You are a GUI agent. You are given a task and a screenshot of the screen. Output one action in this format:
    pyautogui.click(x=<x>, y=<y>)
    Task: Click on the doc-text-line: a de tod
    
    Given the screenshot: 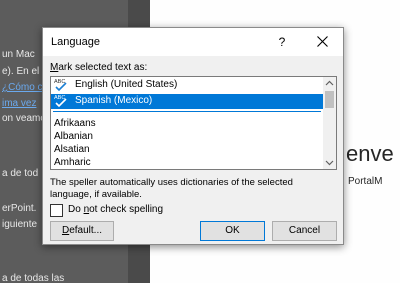 What is the action you would take?
    pyautogui.click(x=20, y=173)
    